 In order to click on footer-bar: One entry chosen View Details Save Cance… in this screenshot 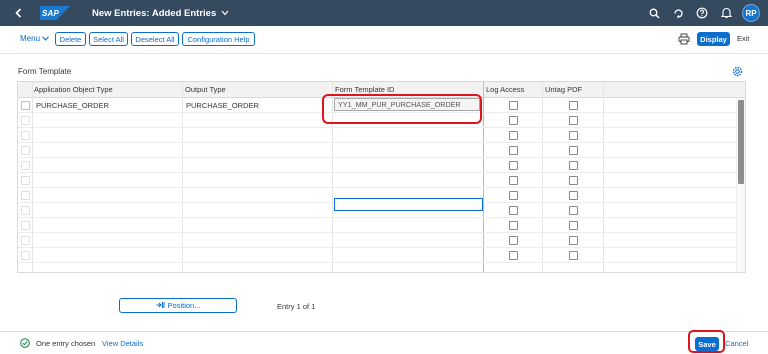, I will do `click(384, 342)`.